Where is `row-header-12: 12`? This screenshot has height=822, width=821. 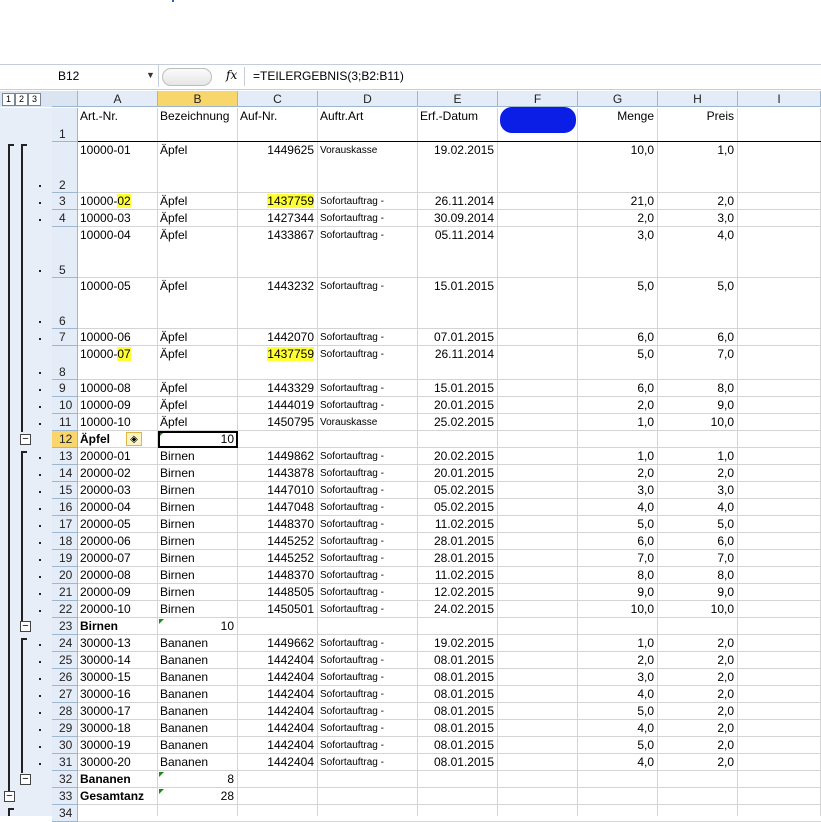
row-header-12: 12 is located at coordinates (65, 439).